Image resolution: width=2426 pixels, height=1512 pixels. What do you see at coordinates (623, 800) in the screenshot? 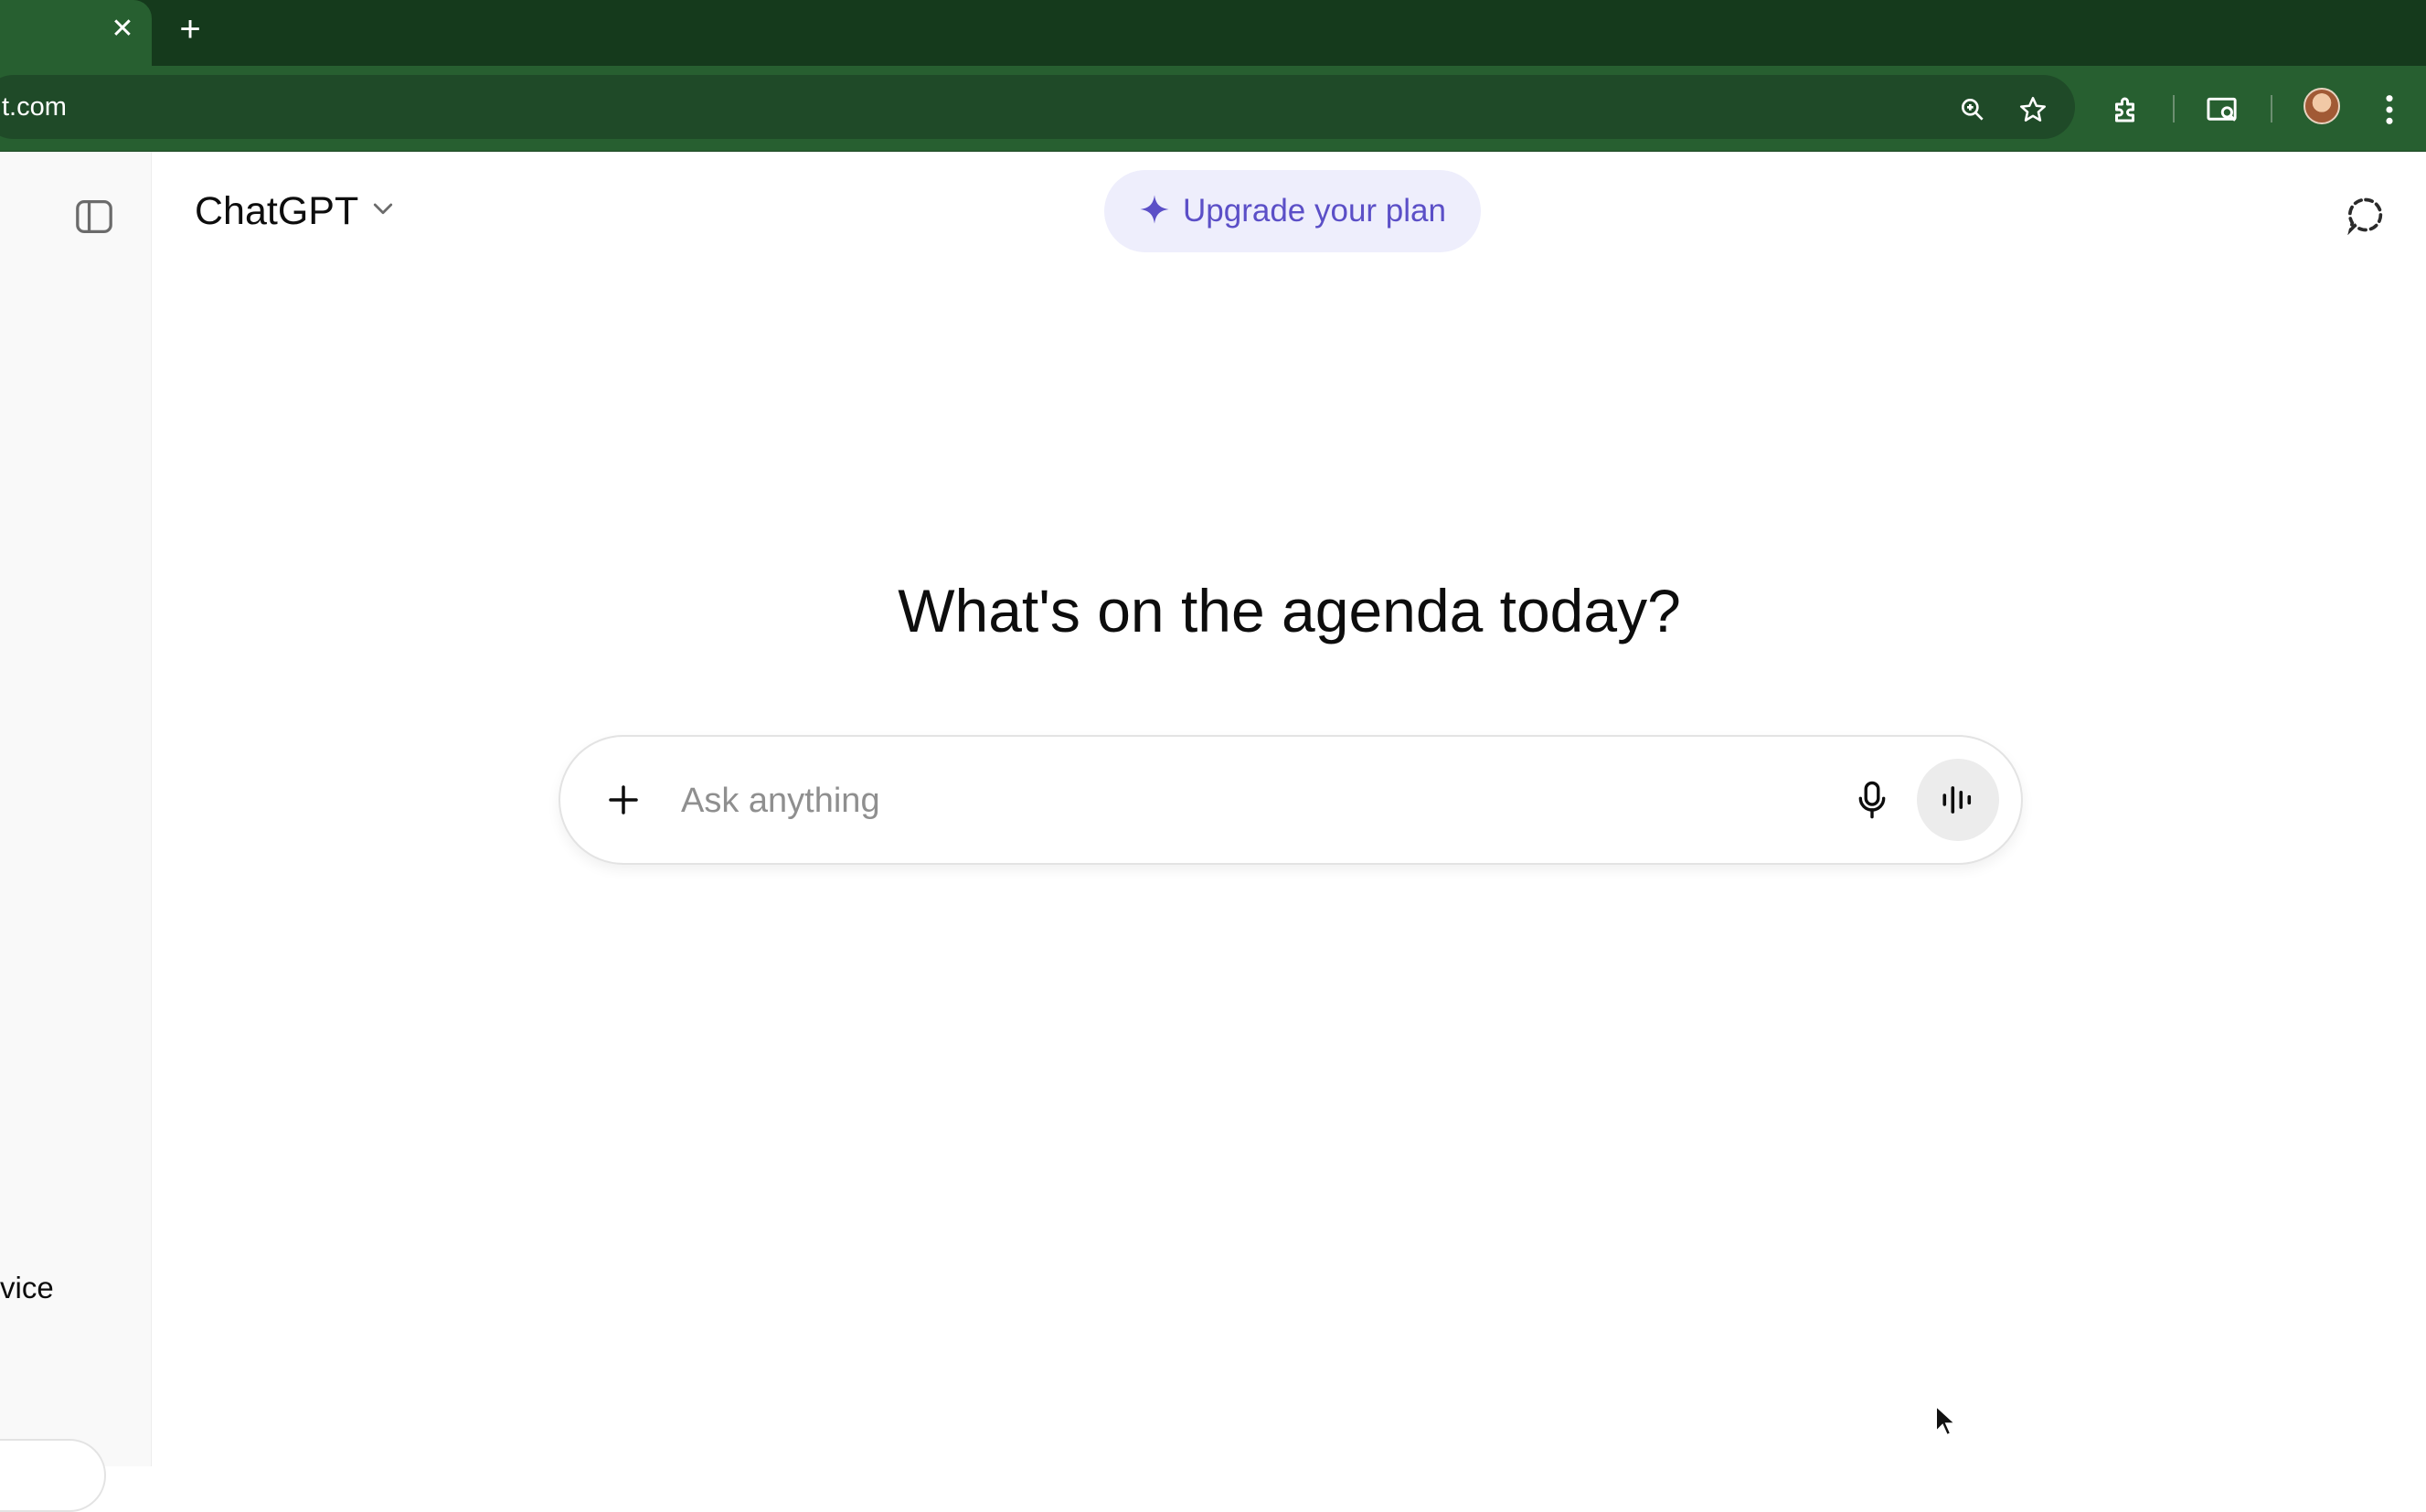
I see `add-attachment-button` at bounding box center [623, 800].